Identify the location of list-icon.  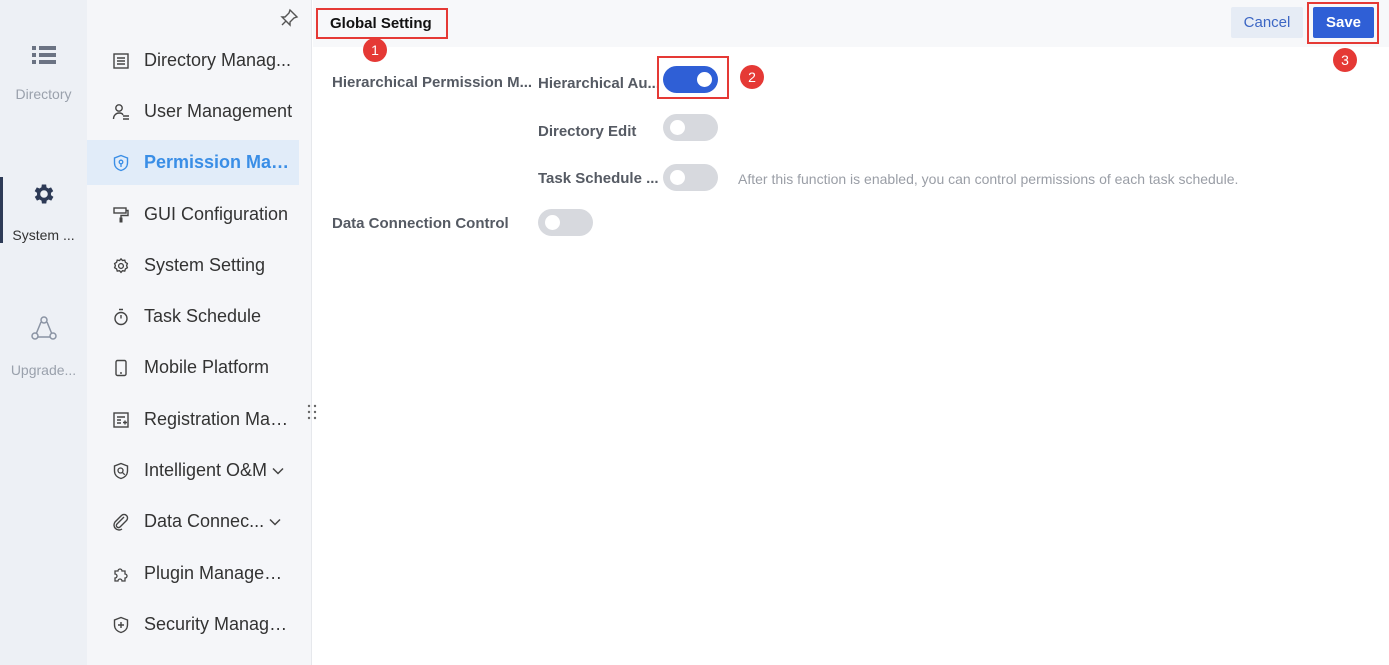
(43, 55).